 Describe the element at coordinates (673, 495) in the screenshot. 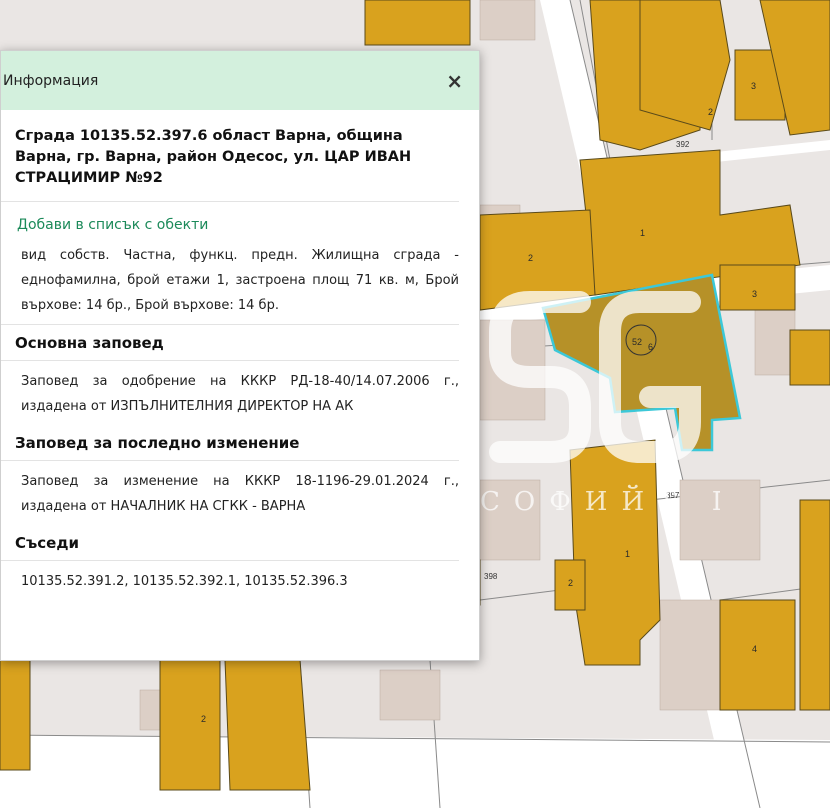

I see `map-label: 397` at that location.